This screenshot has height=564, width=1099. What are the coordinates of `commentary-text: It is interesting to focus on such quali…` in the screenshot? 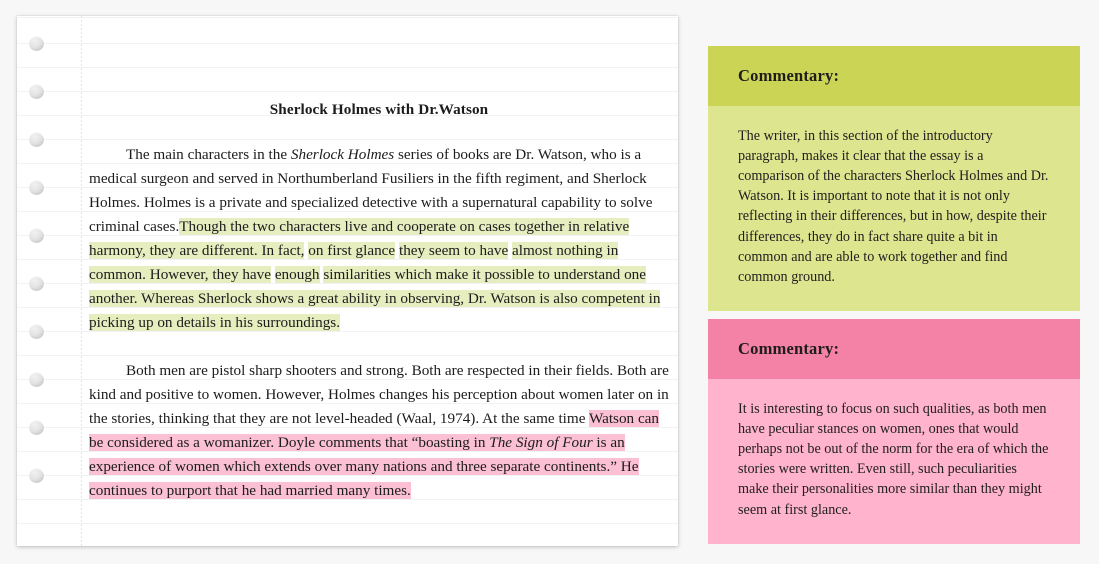 It's located at (894, 461).